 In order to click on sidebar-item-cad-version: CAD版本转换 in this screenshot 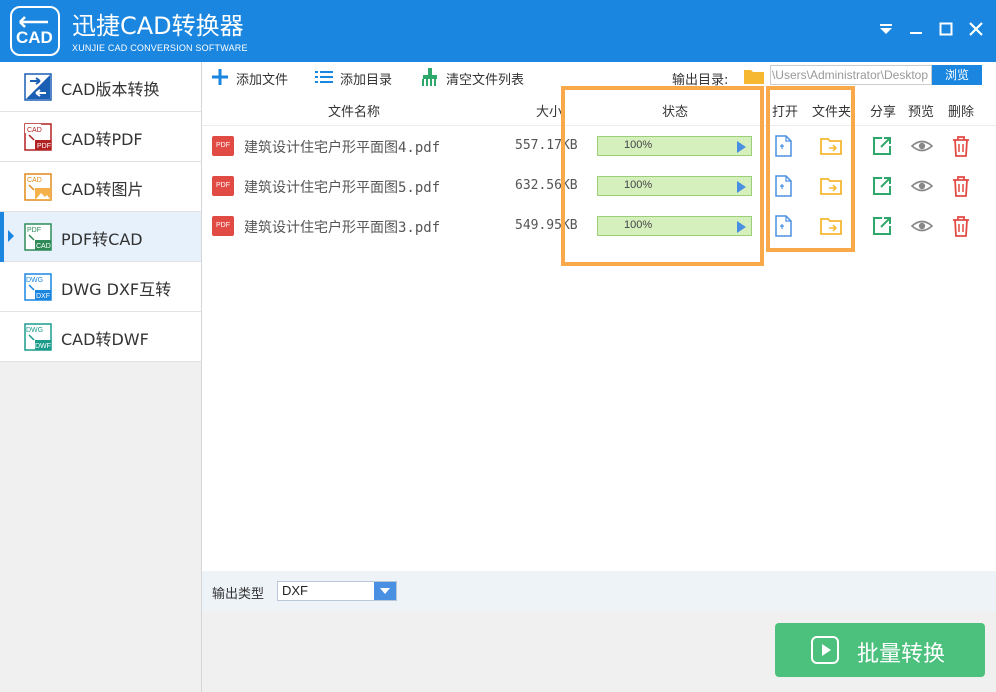, I will do `click(100, 87)`.